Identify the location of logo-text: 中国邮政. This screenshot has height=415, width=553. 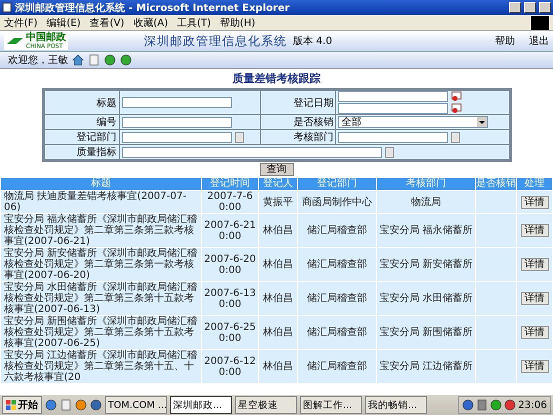
(46, 37).